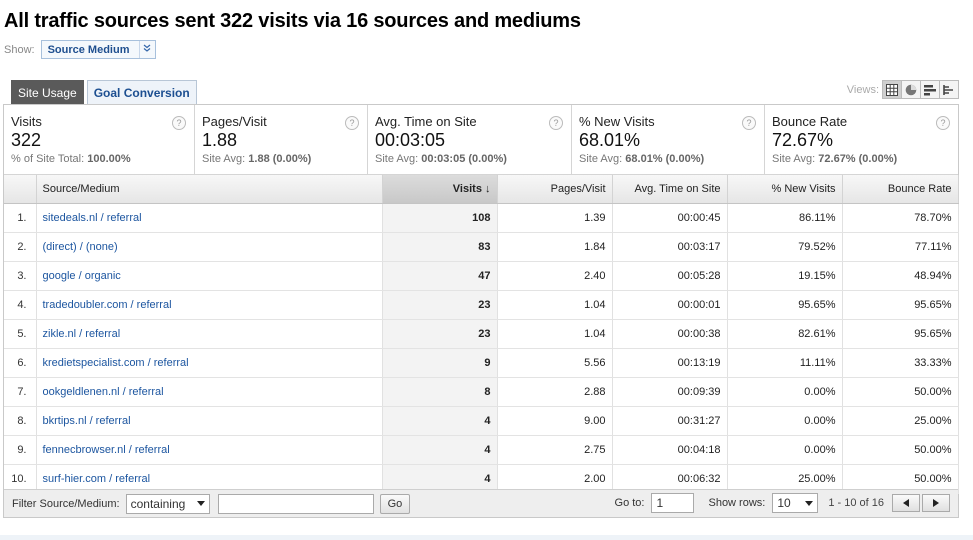  Describe the element at coordinates (20, 392) in the screenshot. I see `row-index: 7.` at that location.